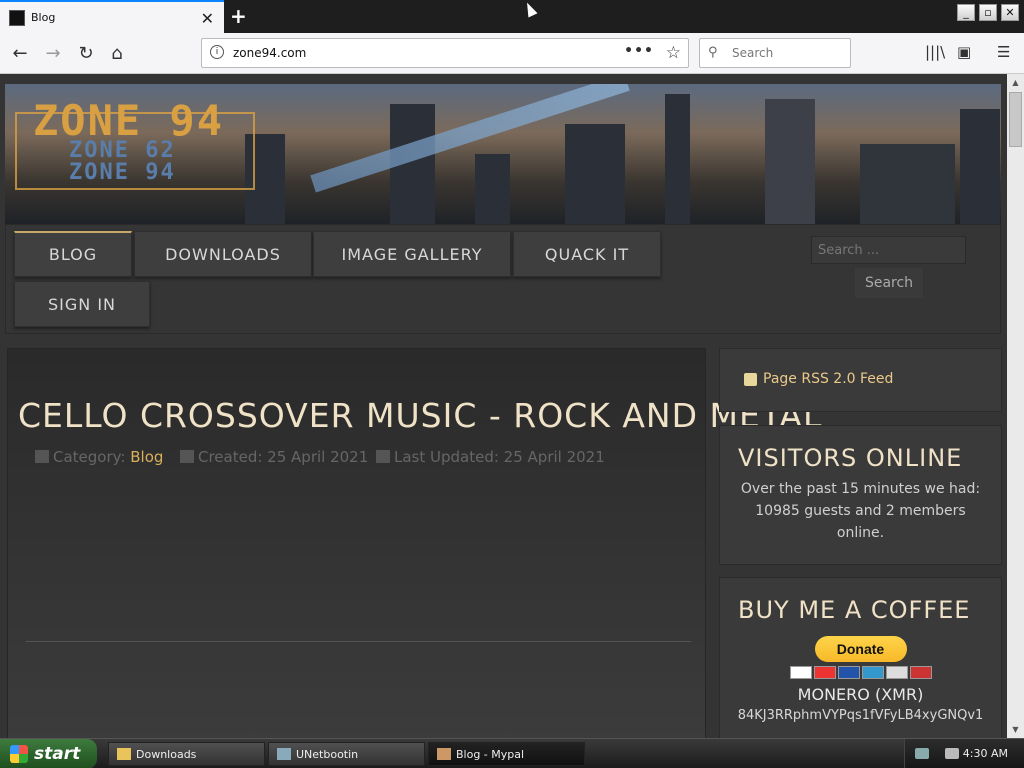  Describe the element at coordinates (19, 754) in the screenshot. I see `windows-logo-icon` at that location.